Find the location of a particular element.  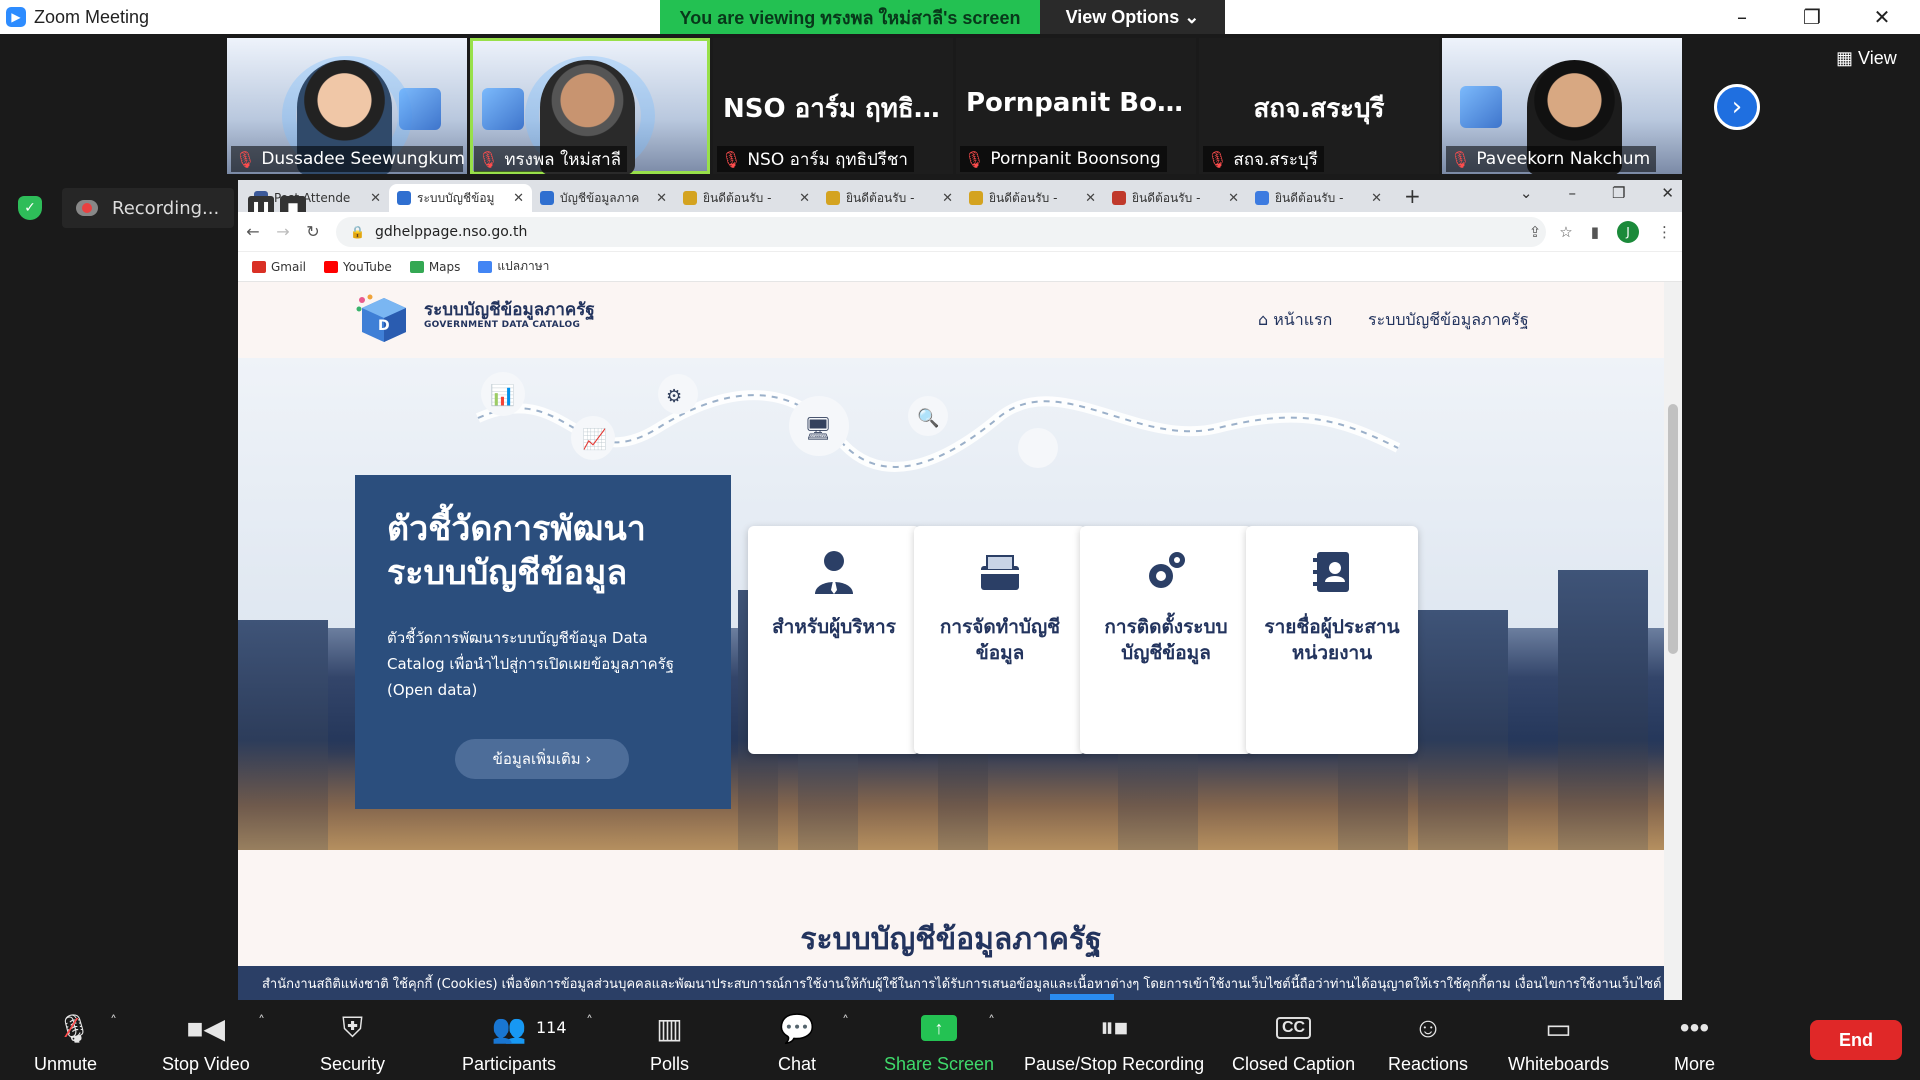

chat-caret-icon: ˄ is located at coordinates (845, 1022).